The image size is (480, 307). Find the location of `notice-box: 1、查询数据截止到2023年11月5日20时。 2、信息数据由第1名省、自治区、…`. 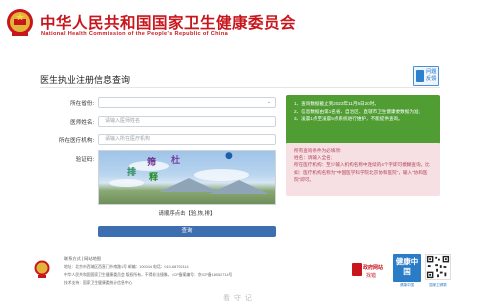

notice-box: 1、查询数据截止到2023年11月5日20时。 2、信息数据由第1名省、自治区、… is located at coordinates (363, 119).